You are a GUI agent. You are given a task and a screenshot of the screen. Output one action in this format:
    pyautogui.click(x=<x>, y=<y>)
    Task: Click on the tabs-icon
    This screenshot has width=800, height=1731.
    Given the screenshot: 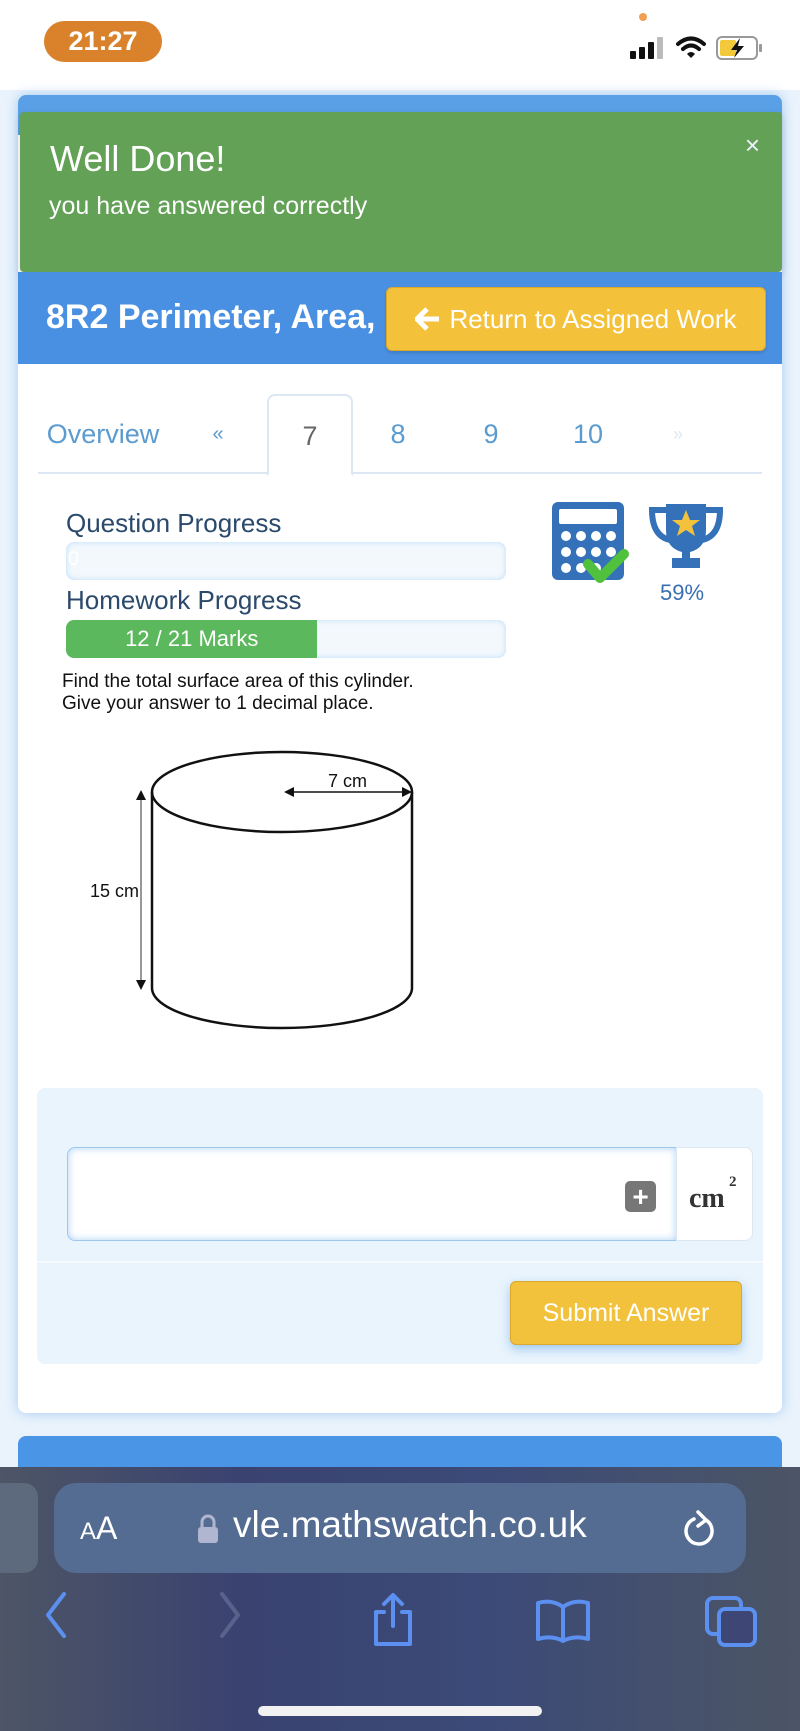 What is the action you would take?
    pyautogui.click(x=732, y=1622)
    